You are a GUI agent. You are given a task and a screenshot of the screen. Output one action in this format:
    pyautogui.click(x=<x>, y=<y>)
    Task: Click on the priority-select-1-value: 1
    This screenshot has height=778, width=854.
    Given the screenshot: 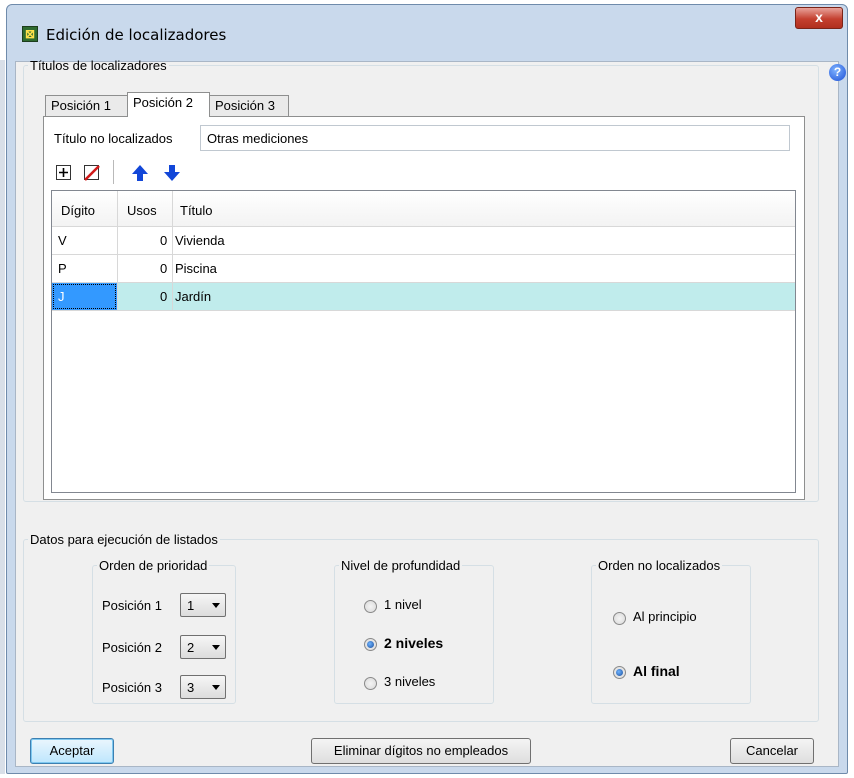 What is the action you would take?
    pyautogui.click(x=191, y=605)
    